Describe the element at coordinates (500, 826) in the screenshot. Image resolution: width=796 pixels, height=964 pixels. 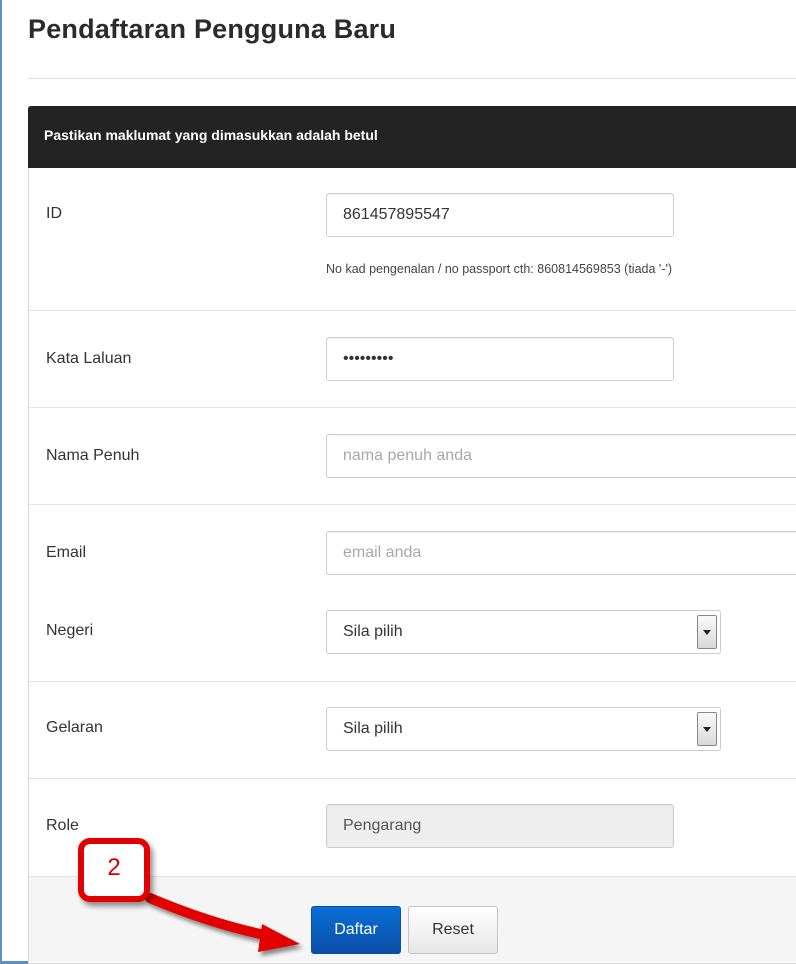
I see `role-input` at that location.